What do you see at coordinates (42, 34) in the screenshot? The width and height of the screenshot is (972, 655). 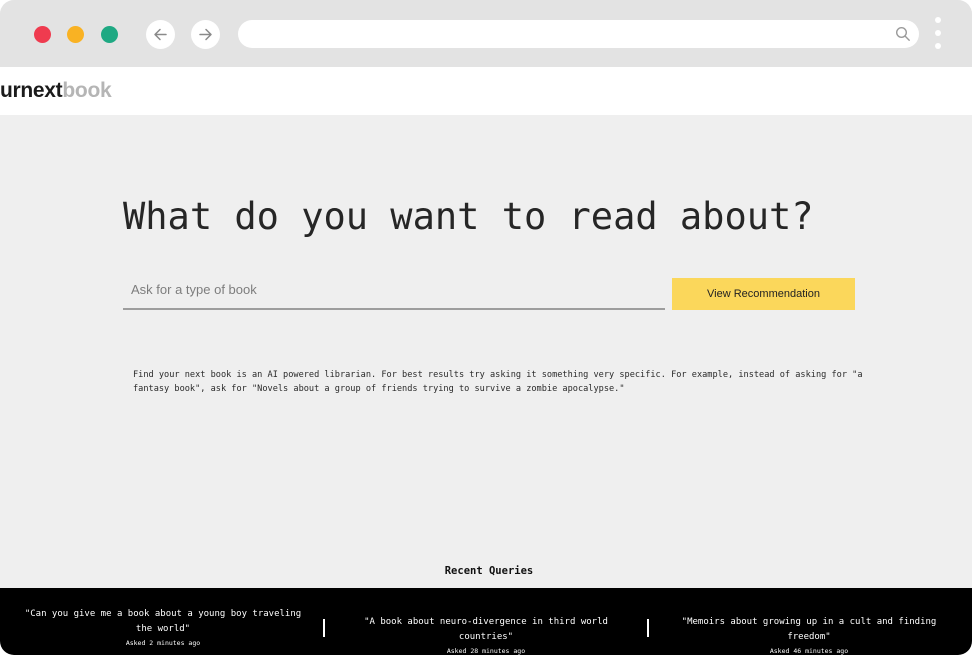 I see `close-window-dot` at bounding box center [42, 34].